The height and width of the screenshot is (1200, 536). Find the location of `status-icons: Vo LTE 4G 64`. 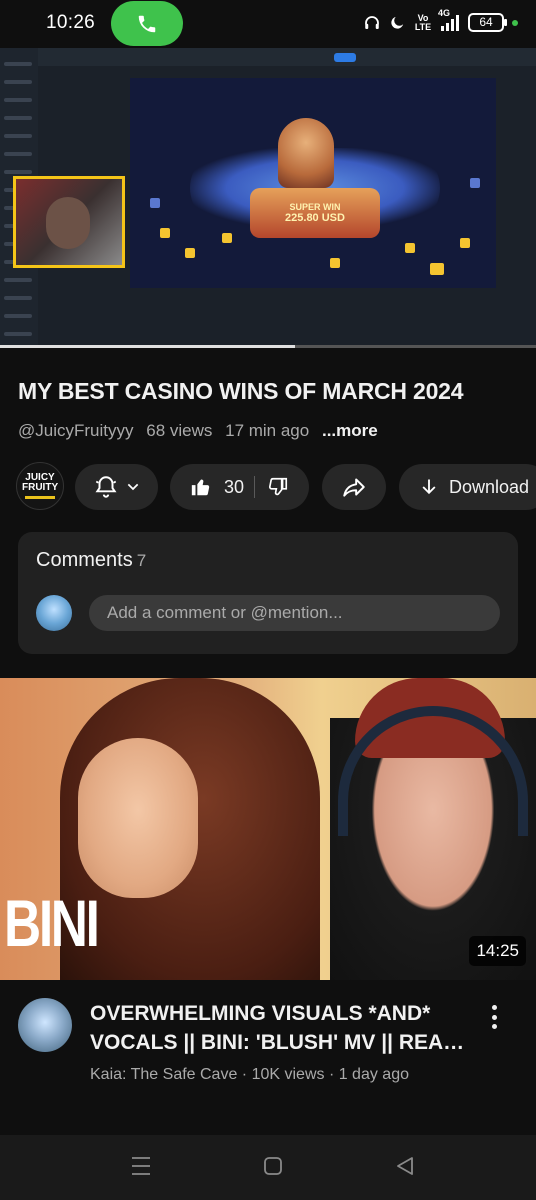

status-icons: Vo LTE 4G 64 is located at coordinates (440, 20).